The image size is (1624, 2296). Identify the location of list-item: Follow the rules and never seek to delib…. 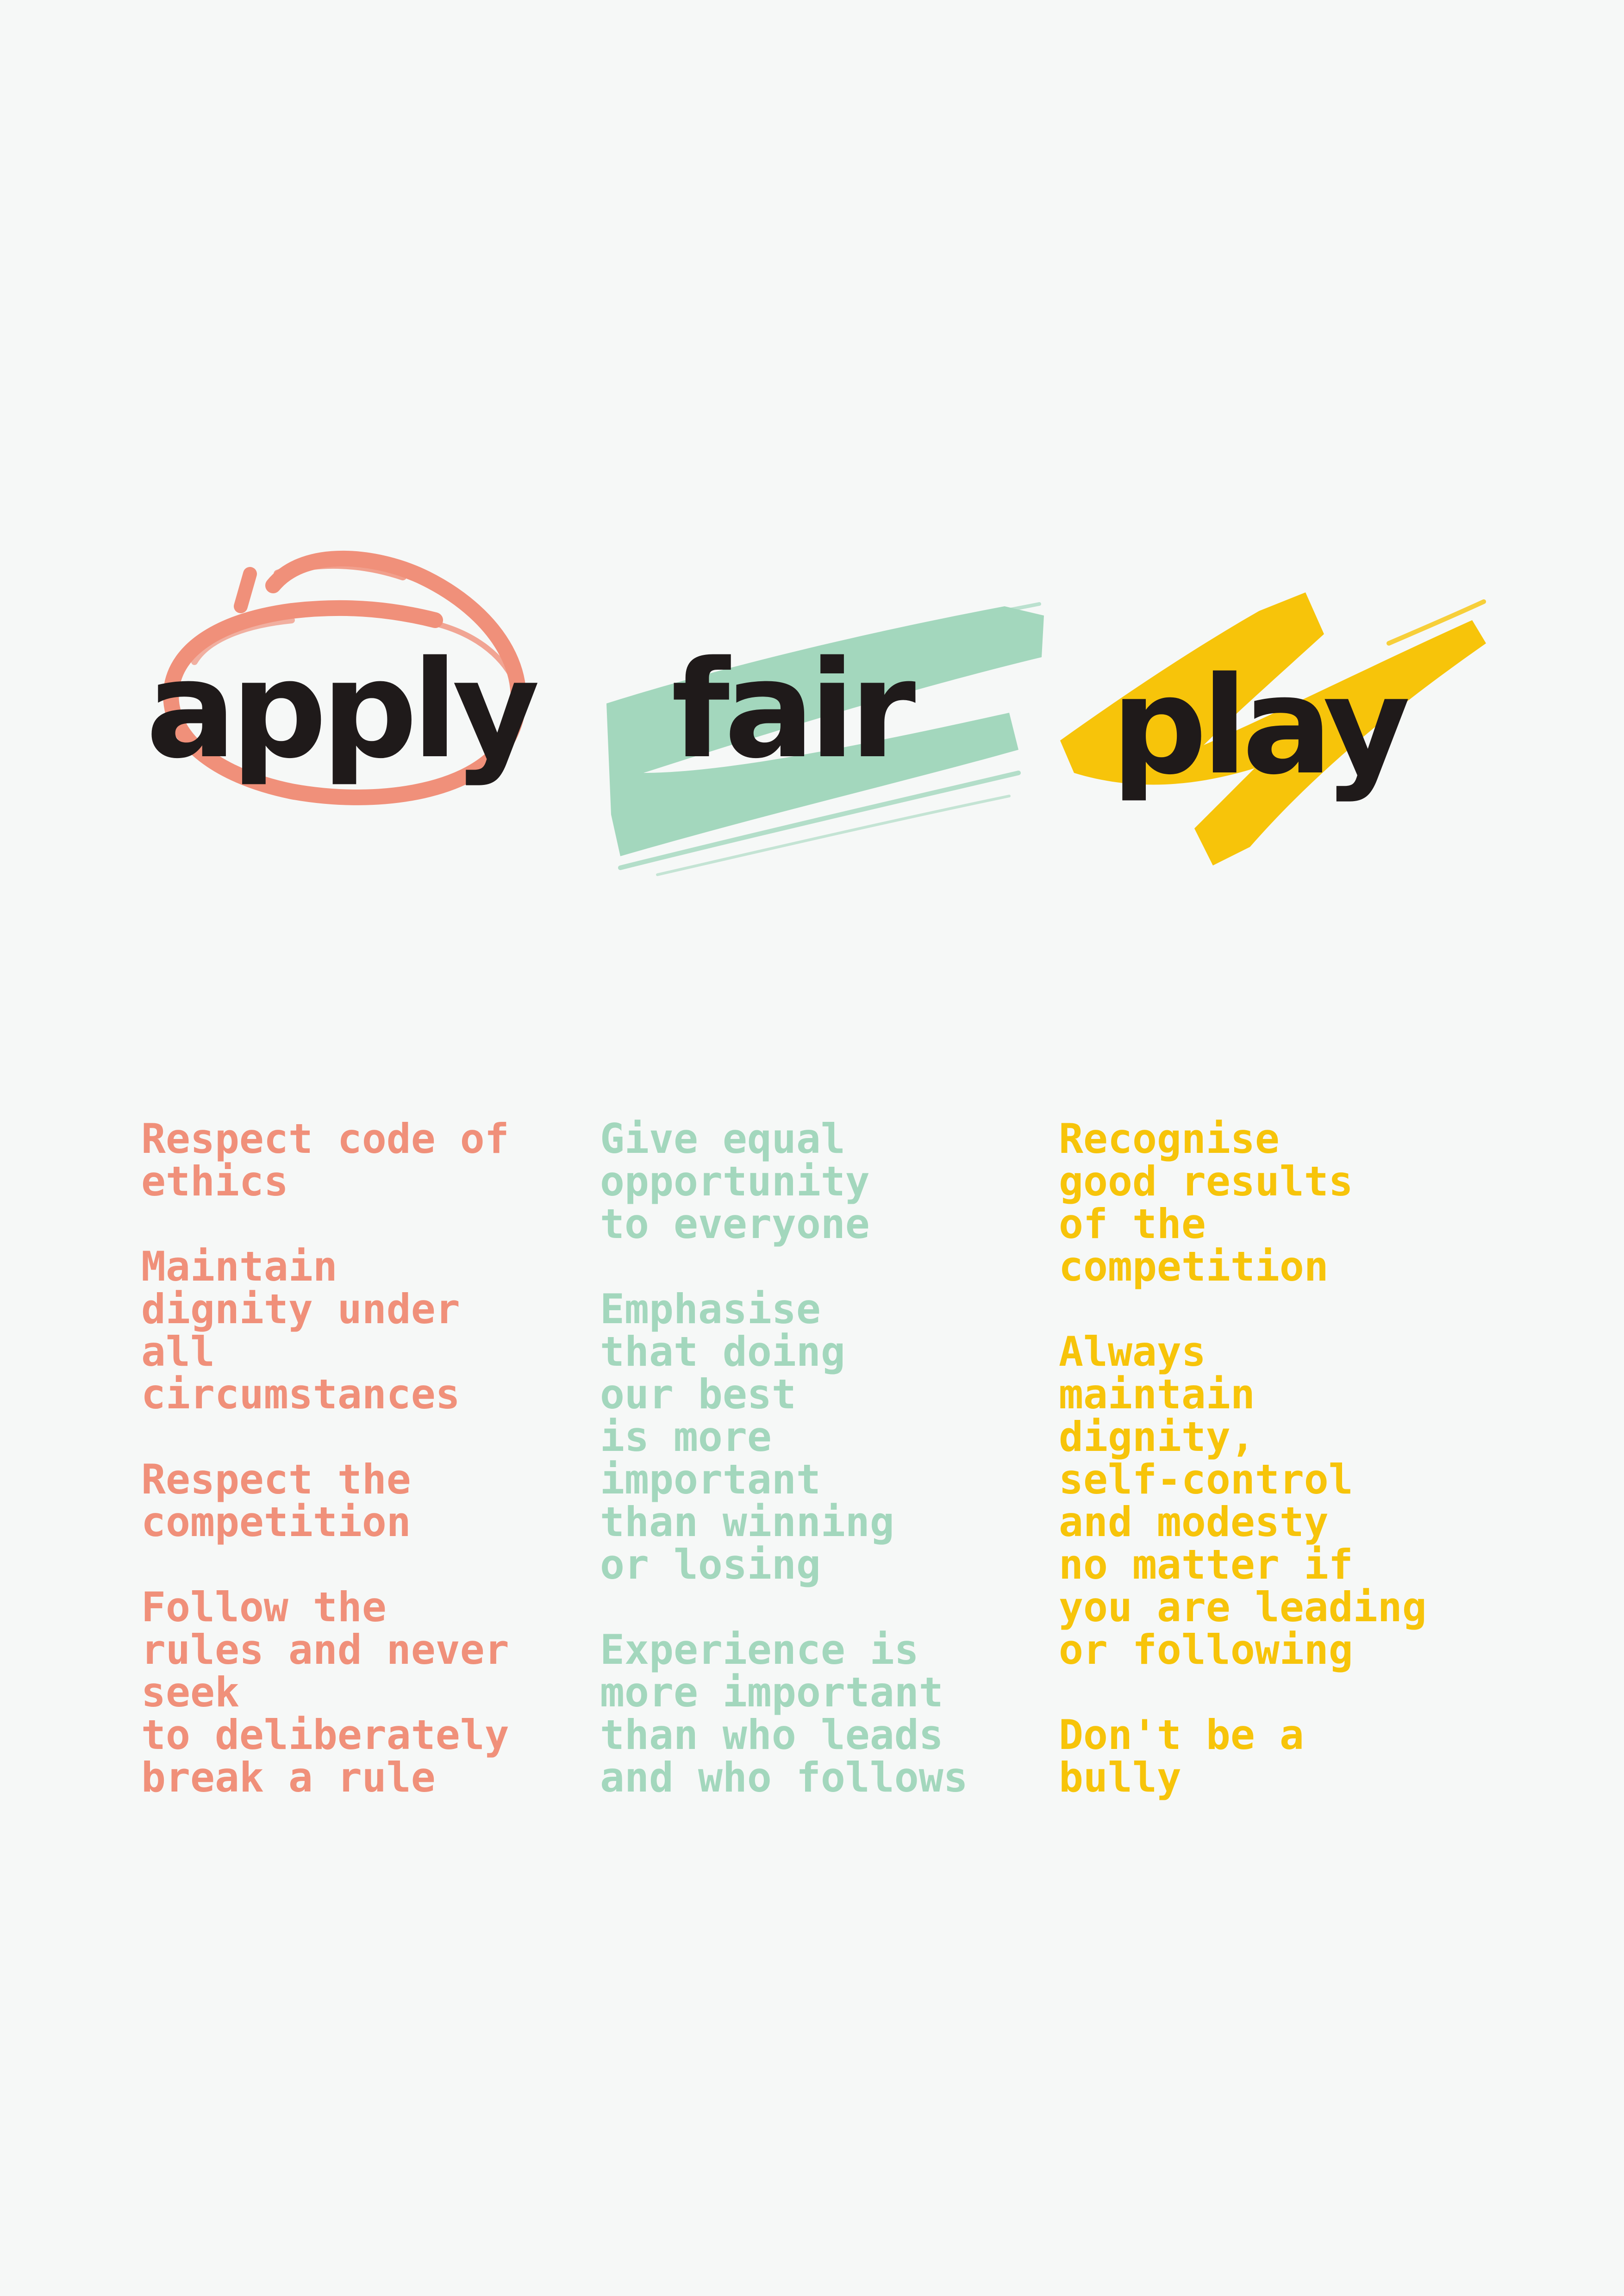
(325, 1692).